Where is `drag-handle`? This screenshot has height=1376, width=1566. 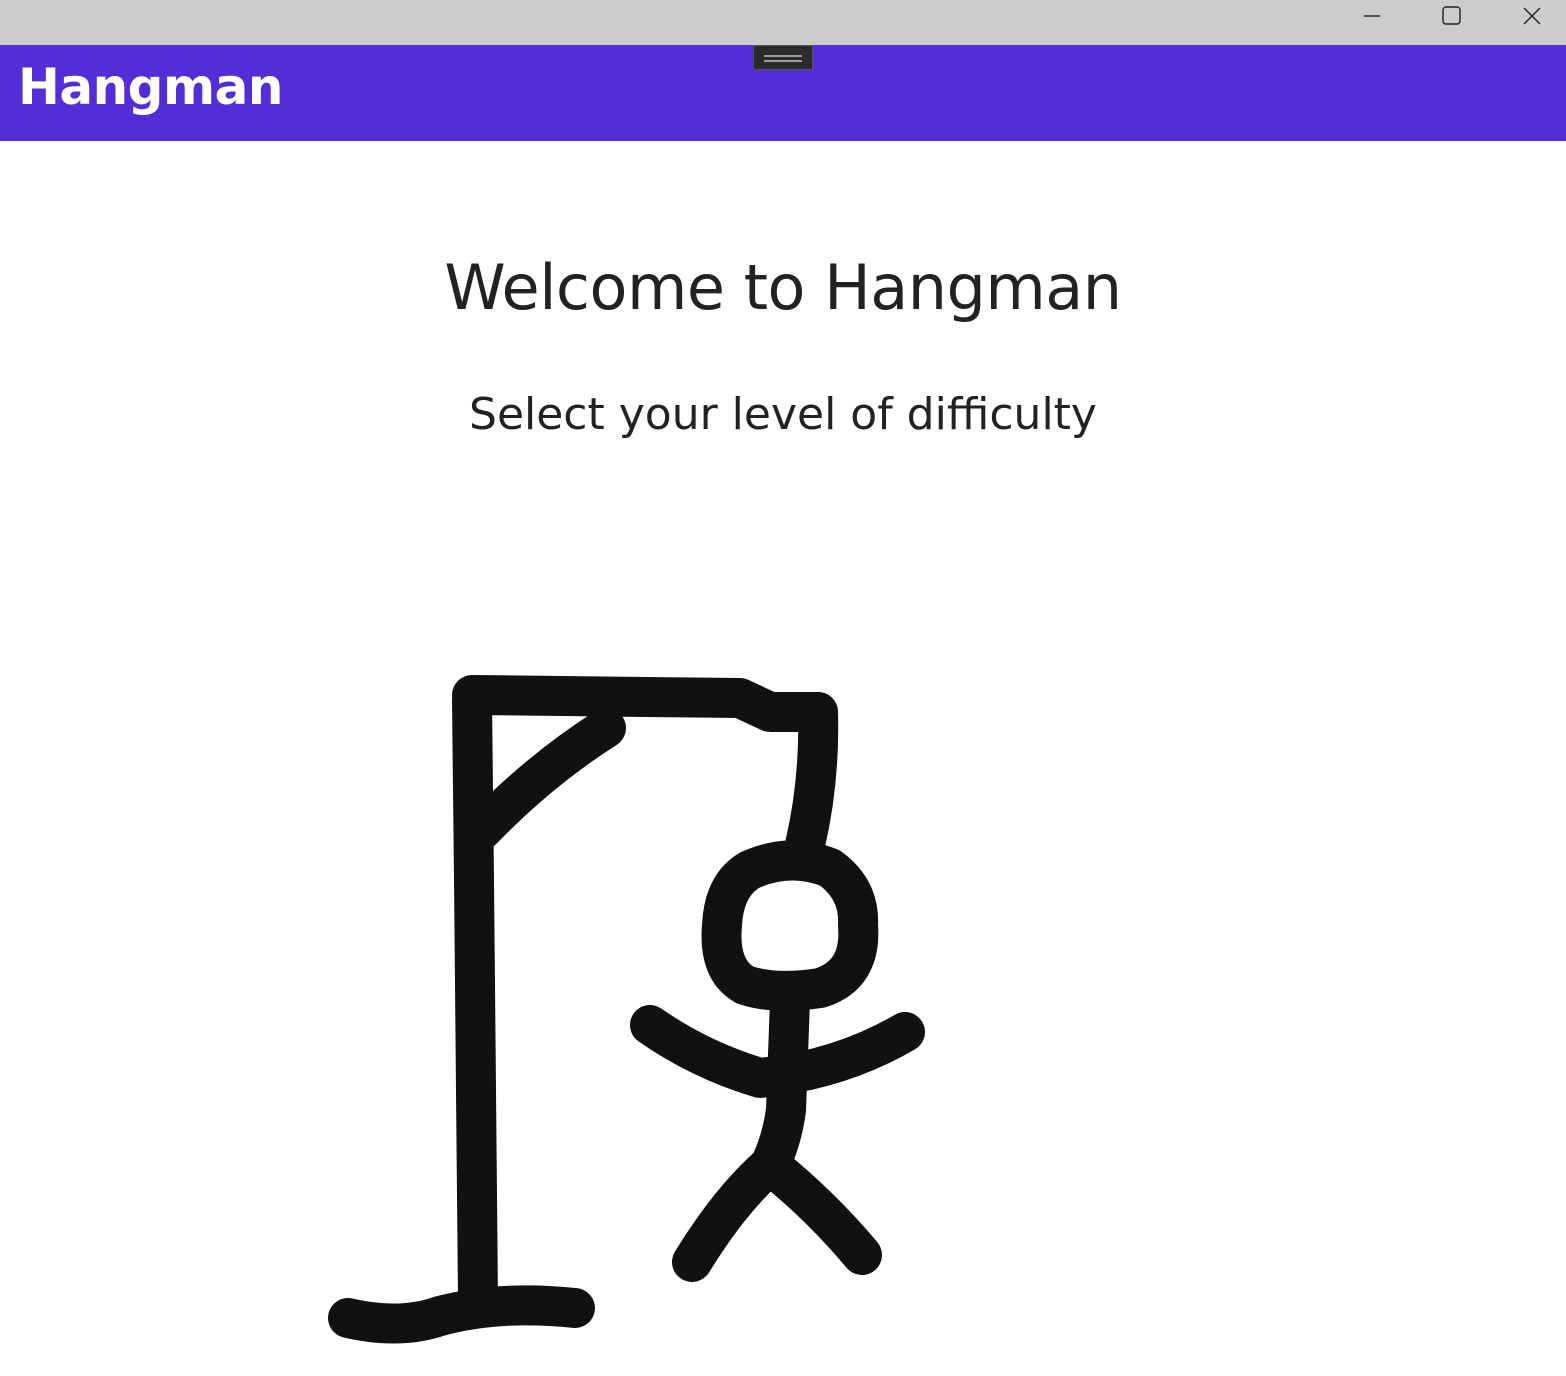 drag-handle is located at coordinates (783, 57).